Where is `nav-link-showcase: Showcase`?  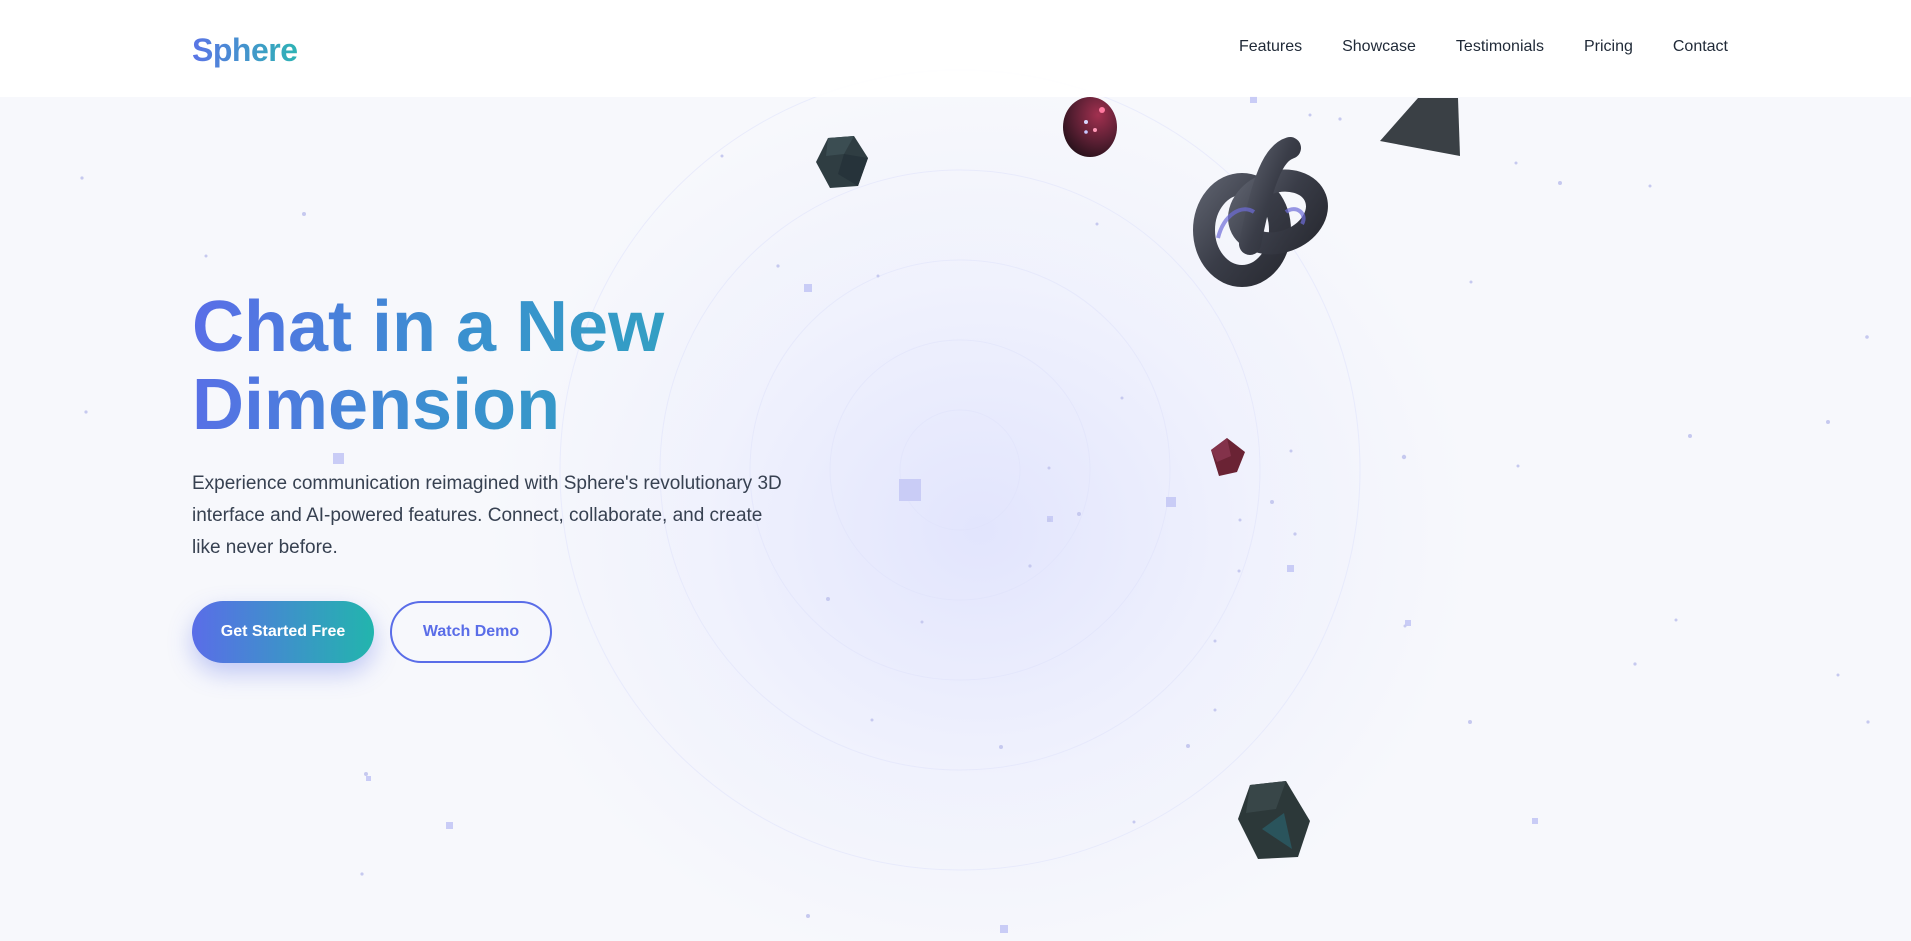 nav-link-showcase: Showcase is located at coordinates (1379, 47).